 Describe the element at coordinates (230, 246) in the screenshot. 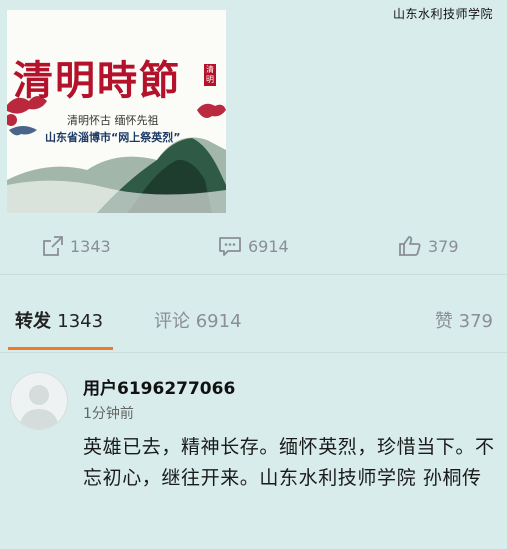

I see `comment-icon` at that location.